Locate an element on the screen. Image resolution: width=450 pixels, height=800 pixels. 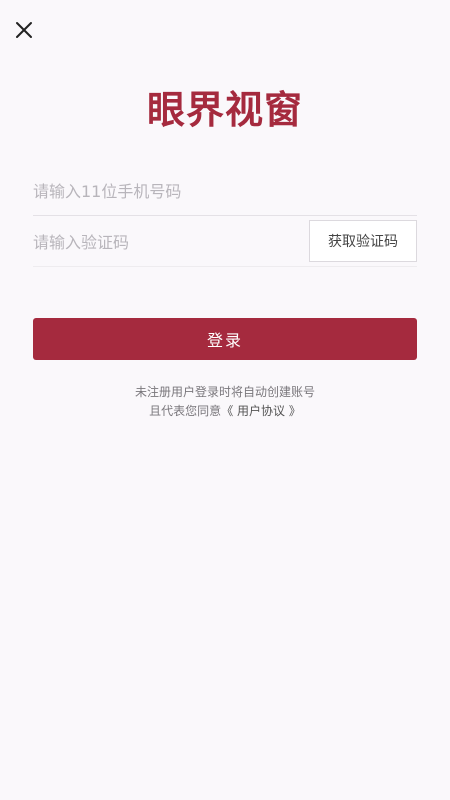
notice-line-2: 且代表您同意《 用户协议 》 is located at coordinates (225, 411).